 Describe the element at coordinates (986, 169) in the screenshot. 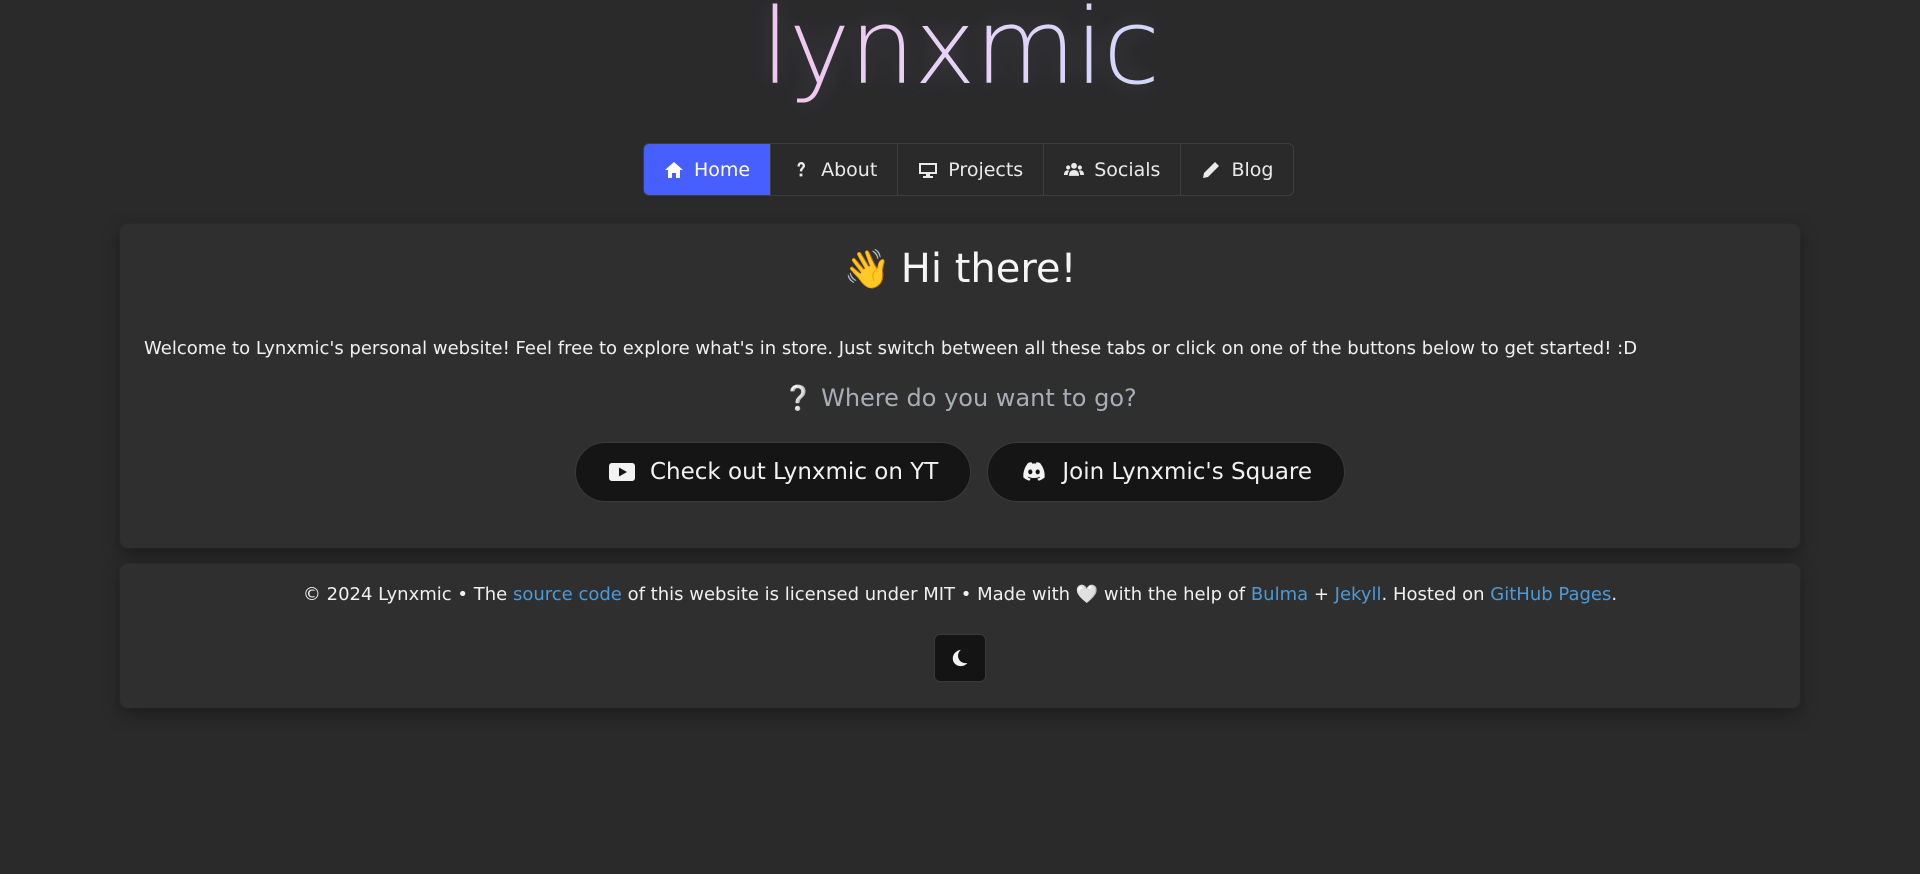

I see `tab-projects-label: Projects` at that location.